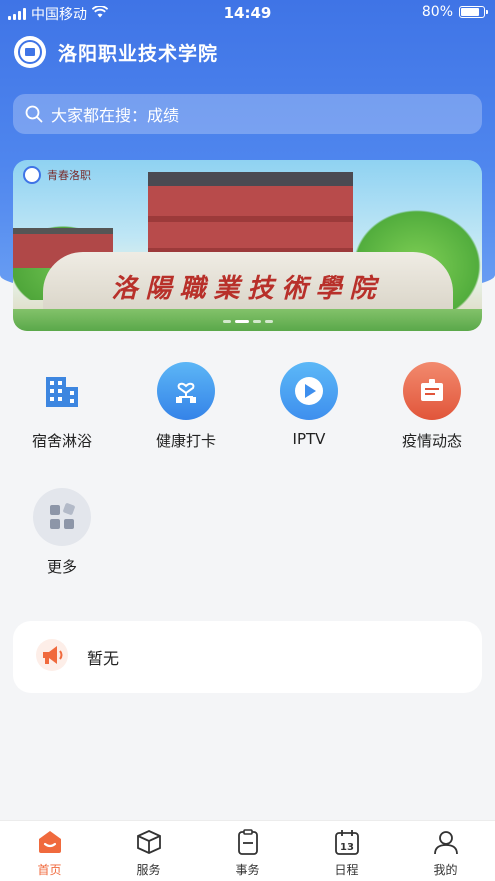  I want to click on tab-schedule: 13 日程, so click(346, 851).